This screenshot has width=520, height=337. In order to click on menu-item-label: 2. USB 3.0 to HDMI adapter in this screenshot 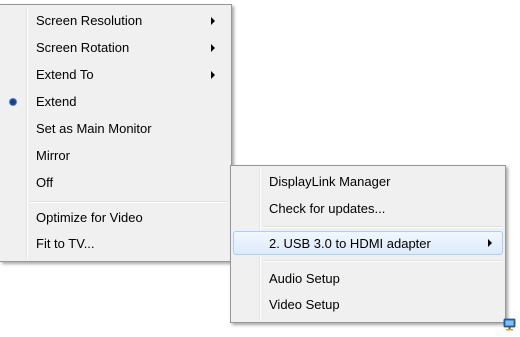, I will do `click(350, 243)`.